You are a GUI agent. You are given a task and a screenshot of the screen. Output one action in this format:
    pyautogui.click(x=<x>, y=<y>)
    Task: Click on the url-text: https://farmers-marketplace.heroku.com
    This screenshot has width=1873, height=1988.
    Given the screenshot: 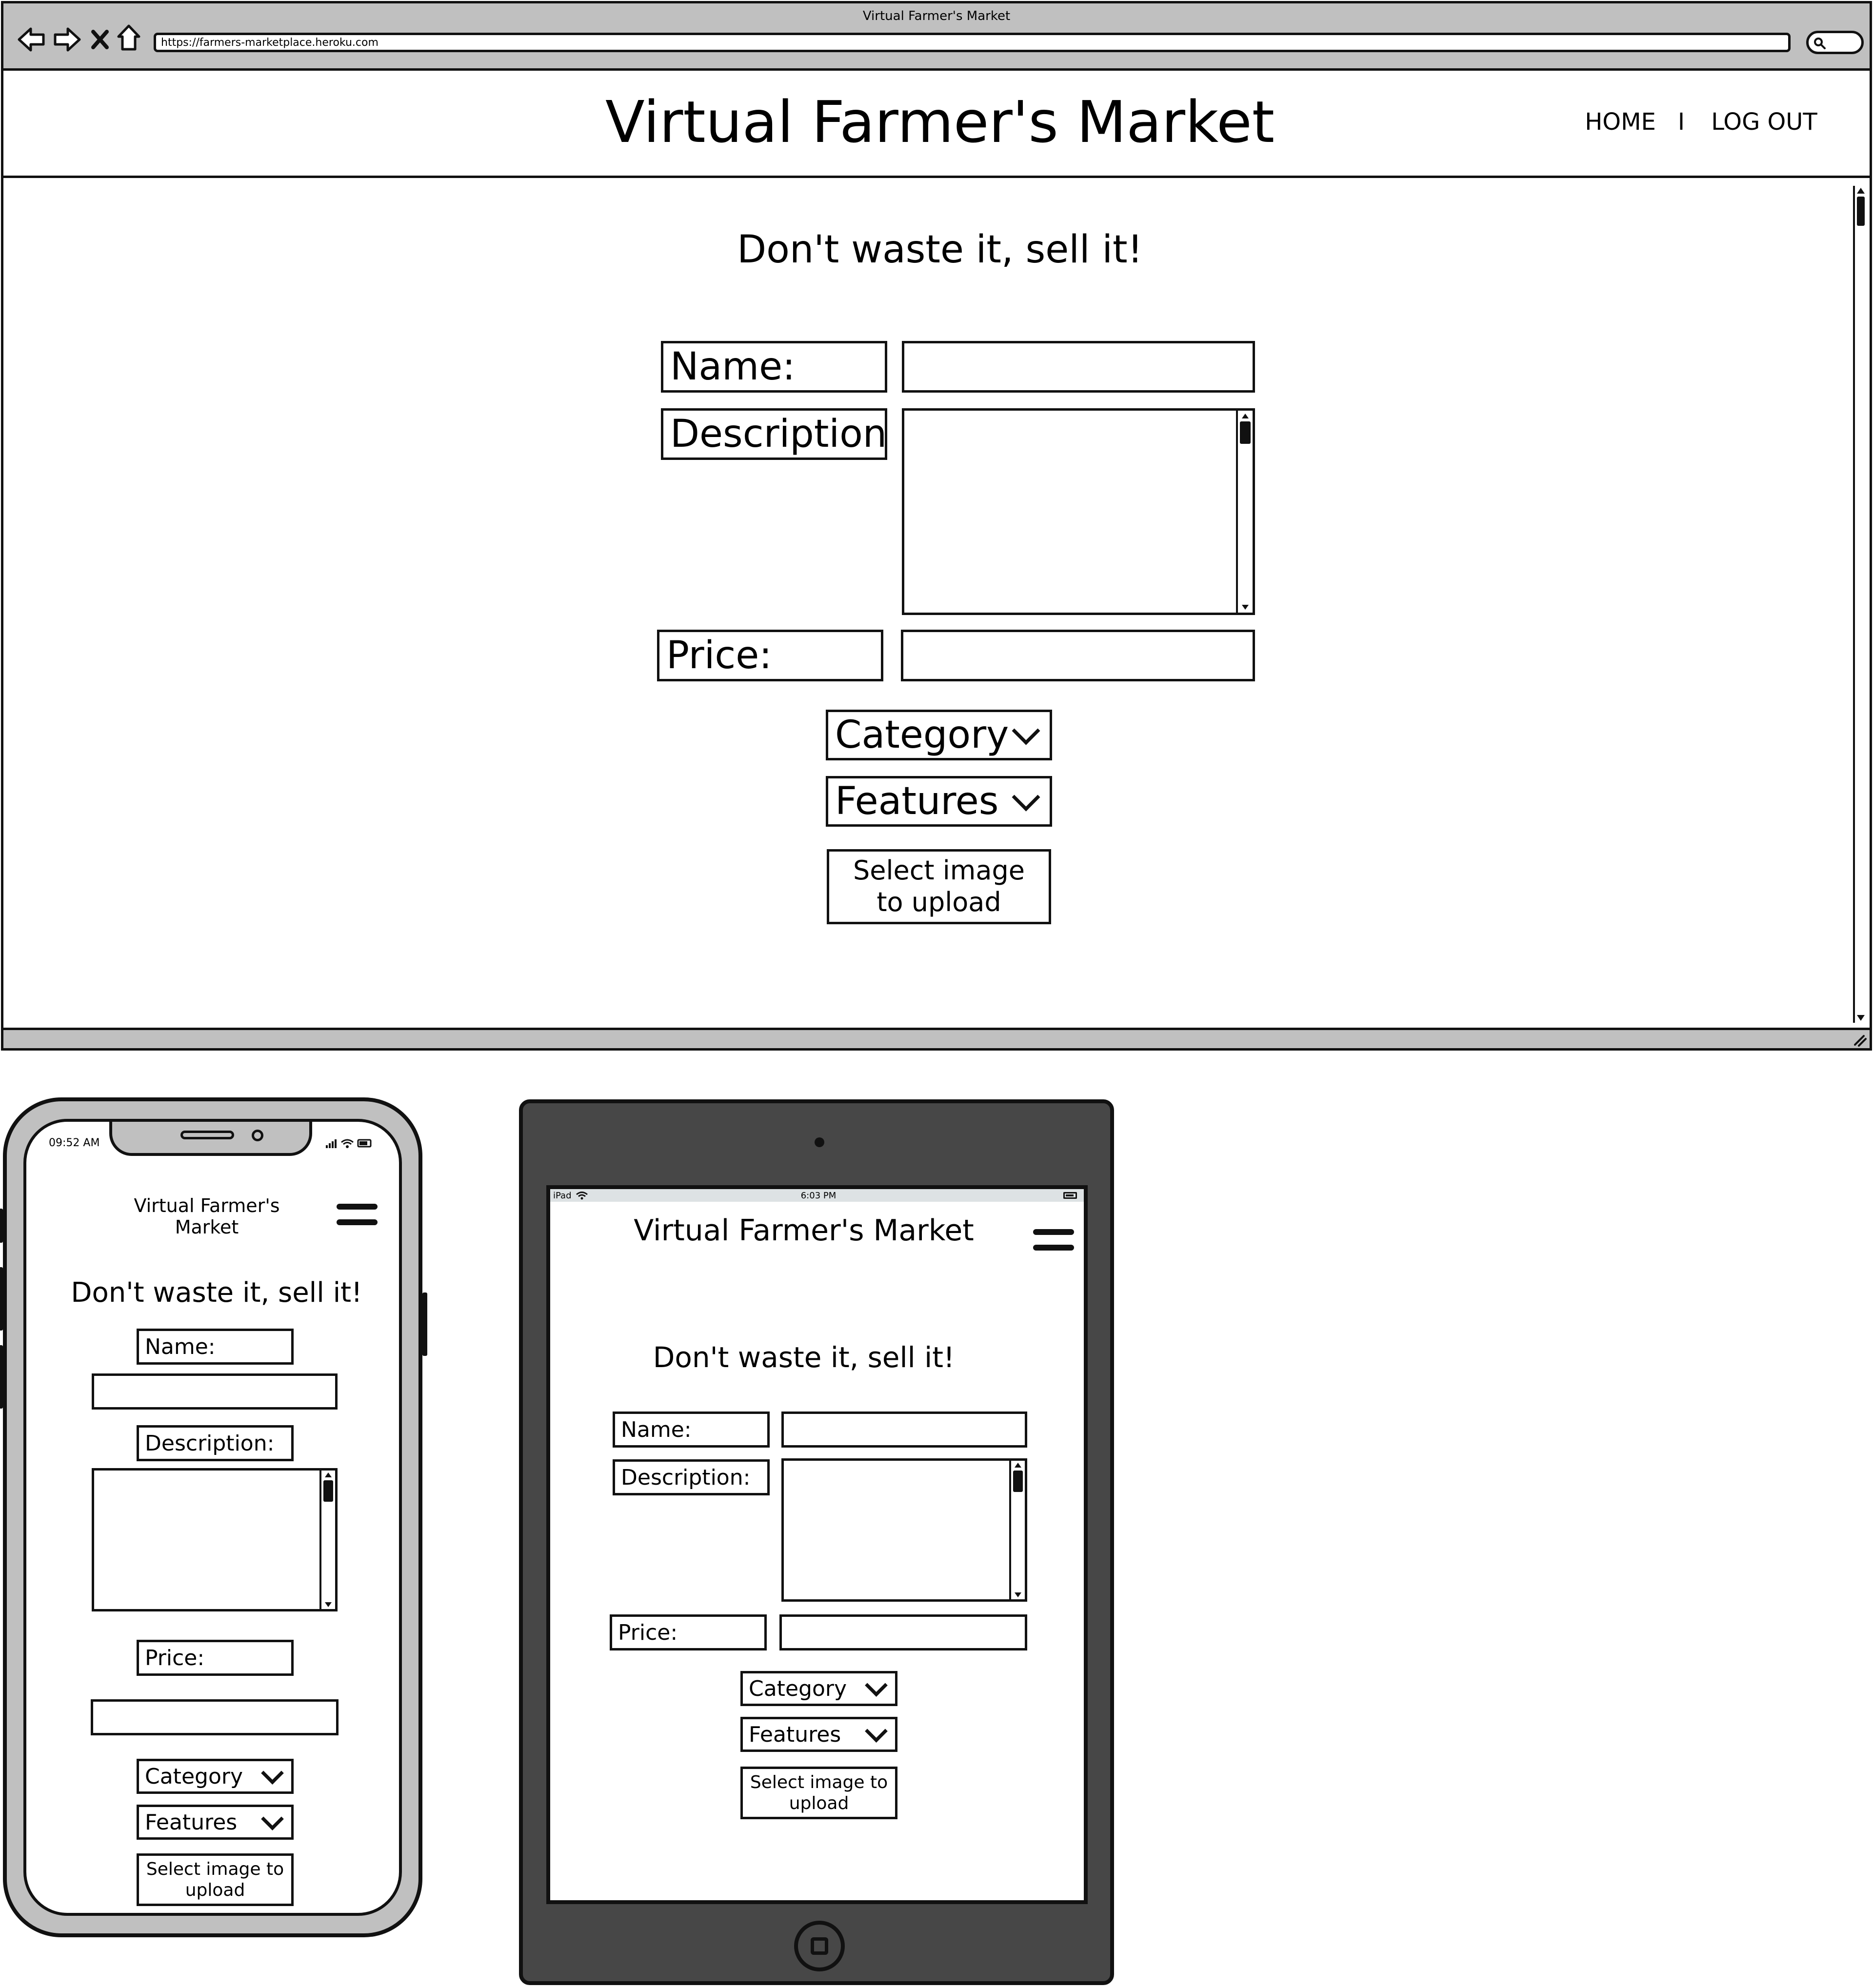 What is the action you would take?
    pyautogui.click(x=270, y=43)
    